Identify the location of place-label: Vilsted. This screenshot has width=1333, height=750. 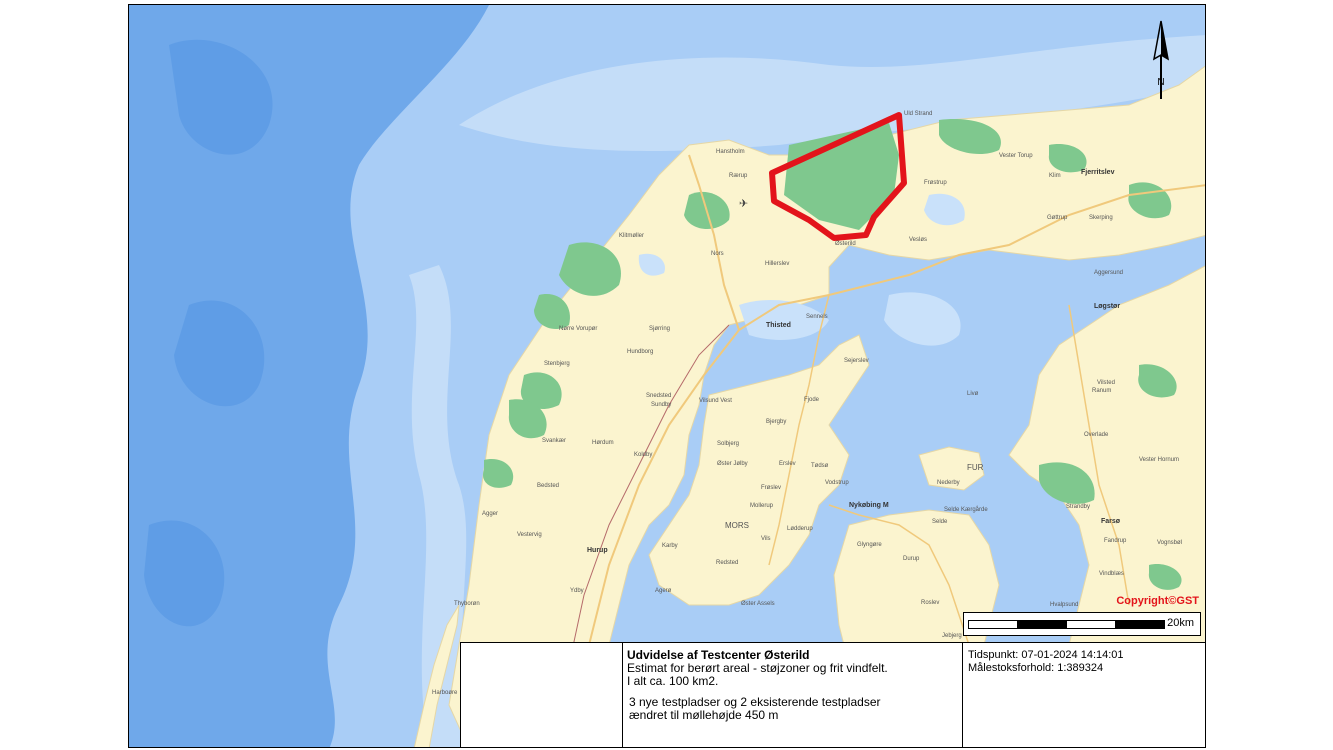
(1106, 383).